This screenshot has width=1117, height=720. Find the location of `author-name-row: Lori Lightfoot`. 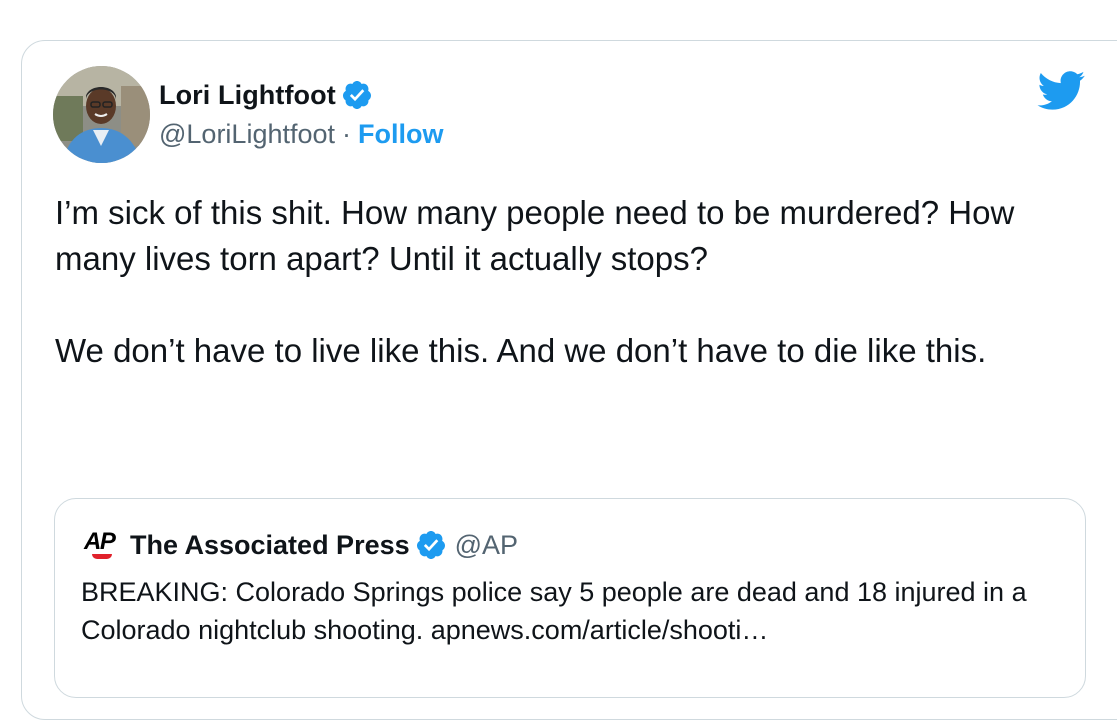

author-name-row: Lori Lightfoot is located at coordinates (266, 95).